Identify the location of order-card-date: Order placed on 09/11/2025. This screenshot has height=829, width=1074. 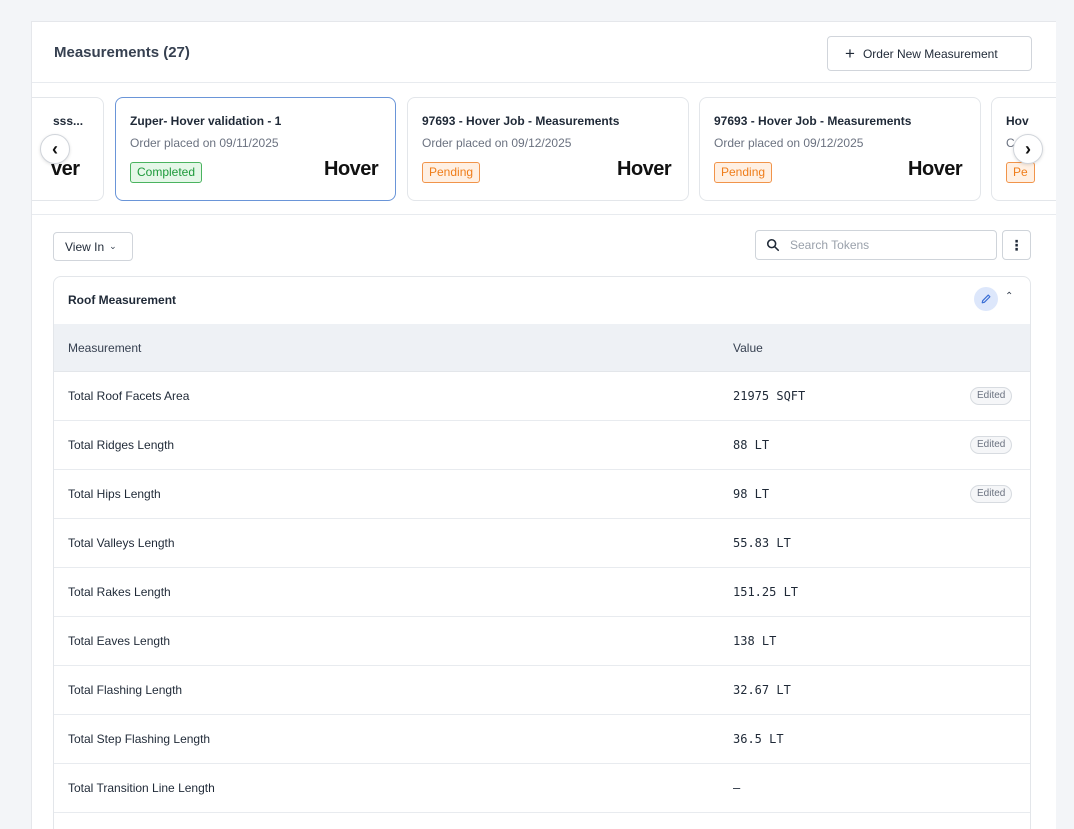
(204, 143).